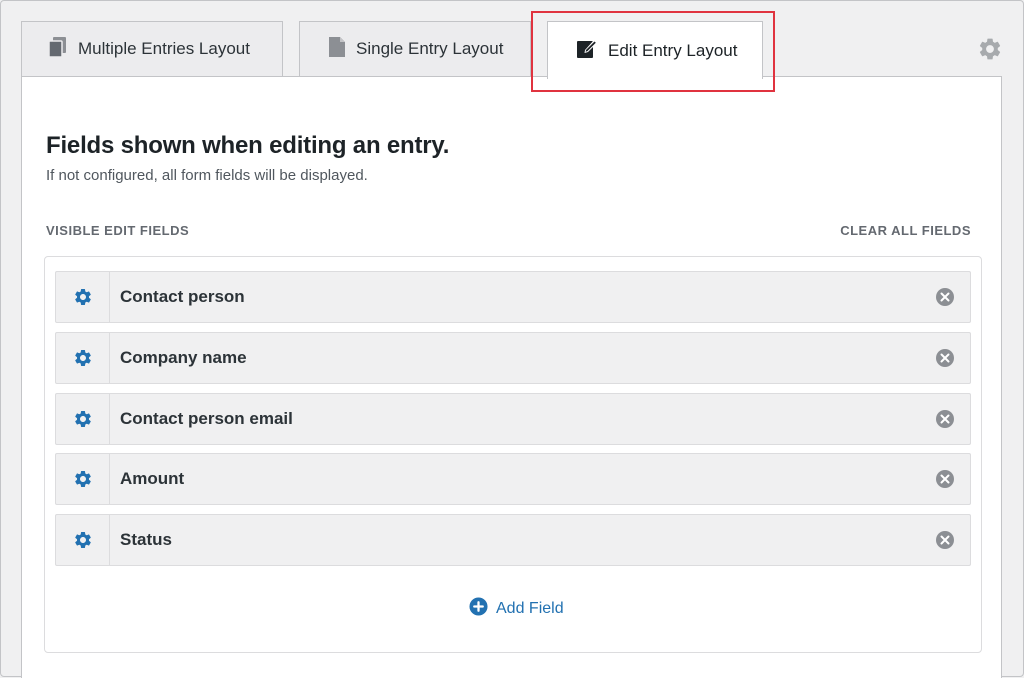 The image size is (1024, 678). Describe the element at coordinates (182, 296) in the screenshot. I see `field-label: Contact person` at that location.